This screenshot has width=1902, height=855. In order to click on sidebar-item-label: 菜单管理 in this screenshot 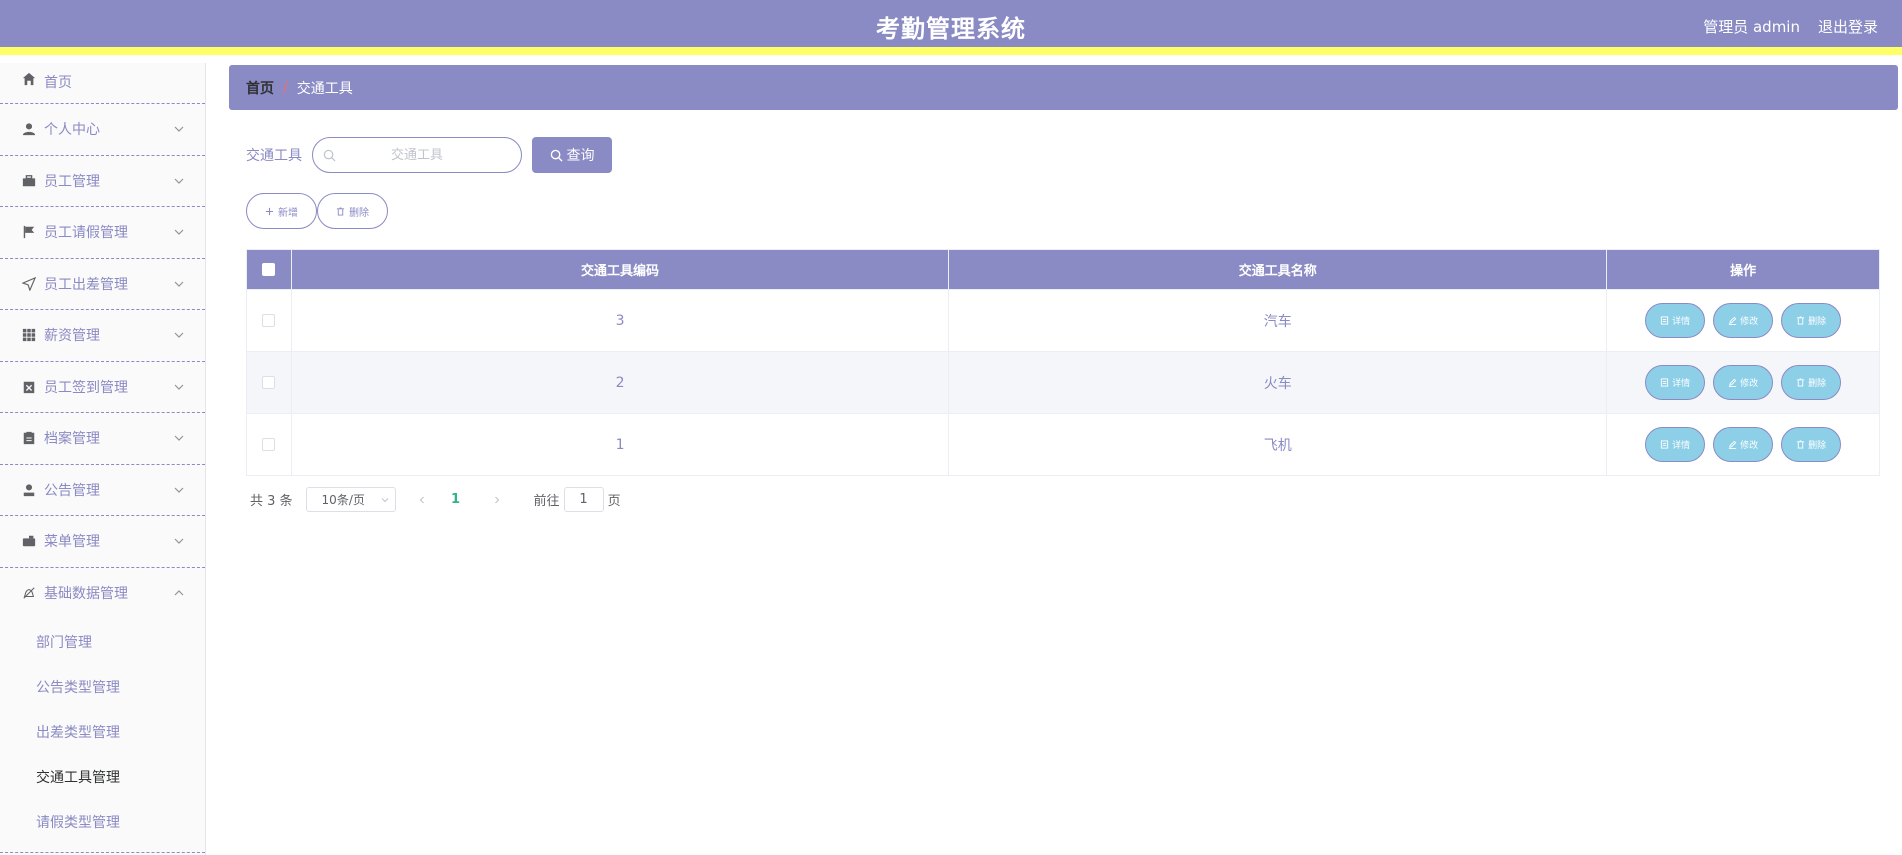, I will do `click(72, 542)`.